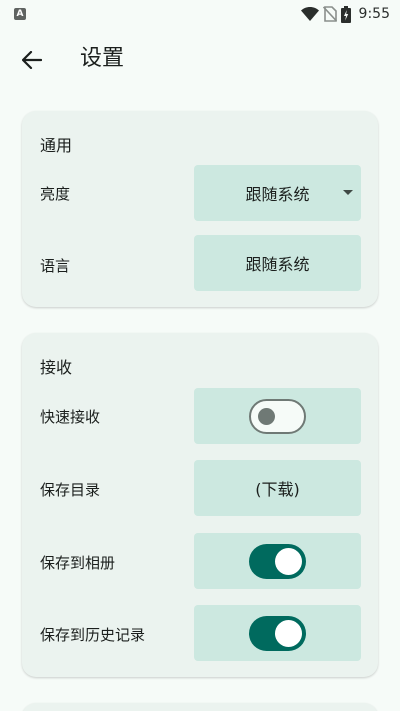 The image size is (400, 711). I want to click on brightness-value: 跟随系统, so click(277, 194).